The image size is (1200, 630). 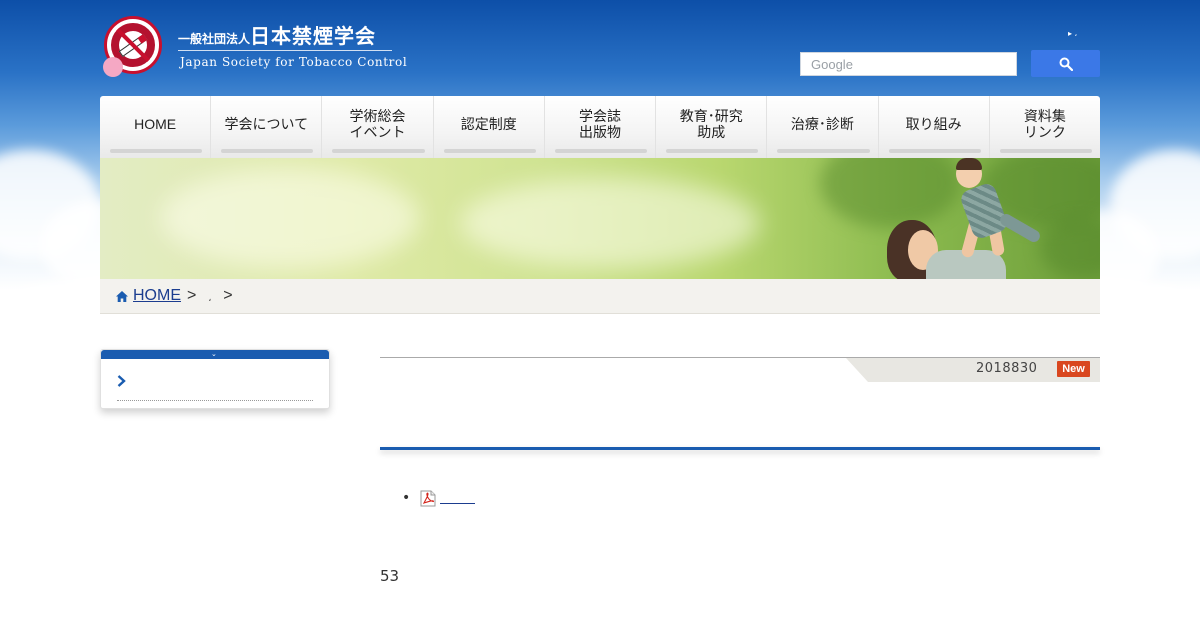 What do you see at coordinates (1072, 34) in the screenshot?
I see `mini-link-1: ▸ ،` at bounding box center [1072, 34].